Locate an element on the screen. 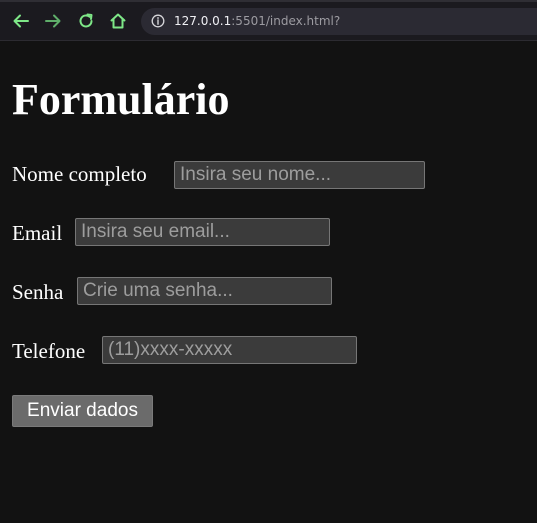 This screenshot has width=537, height=523. home-icon is located at coordinates (118, 21).